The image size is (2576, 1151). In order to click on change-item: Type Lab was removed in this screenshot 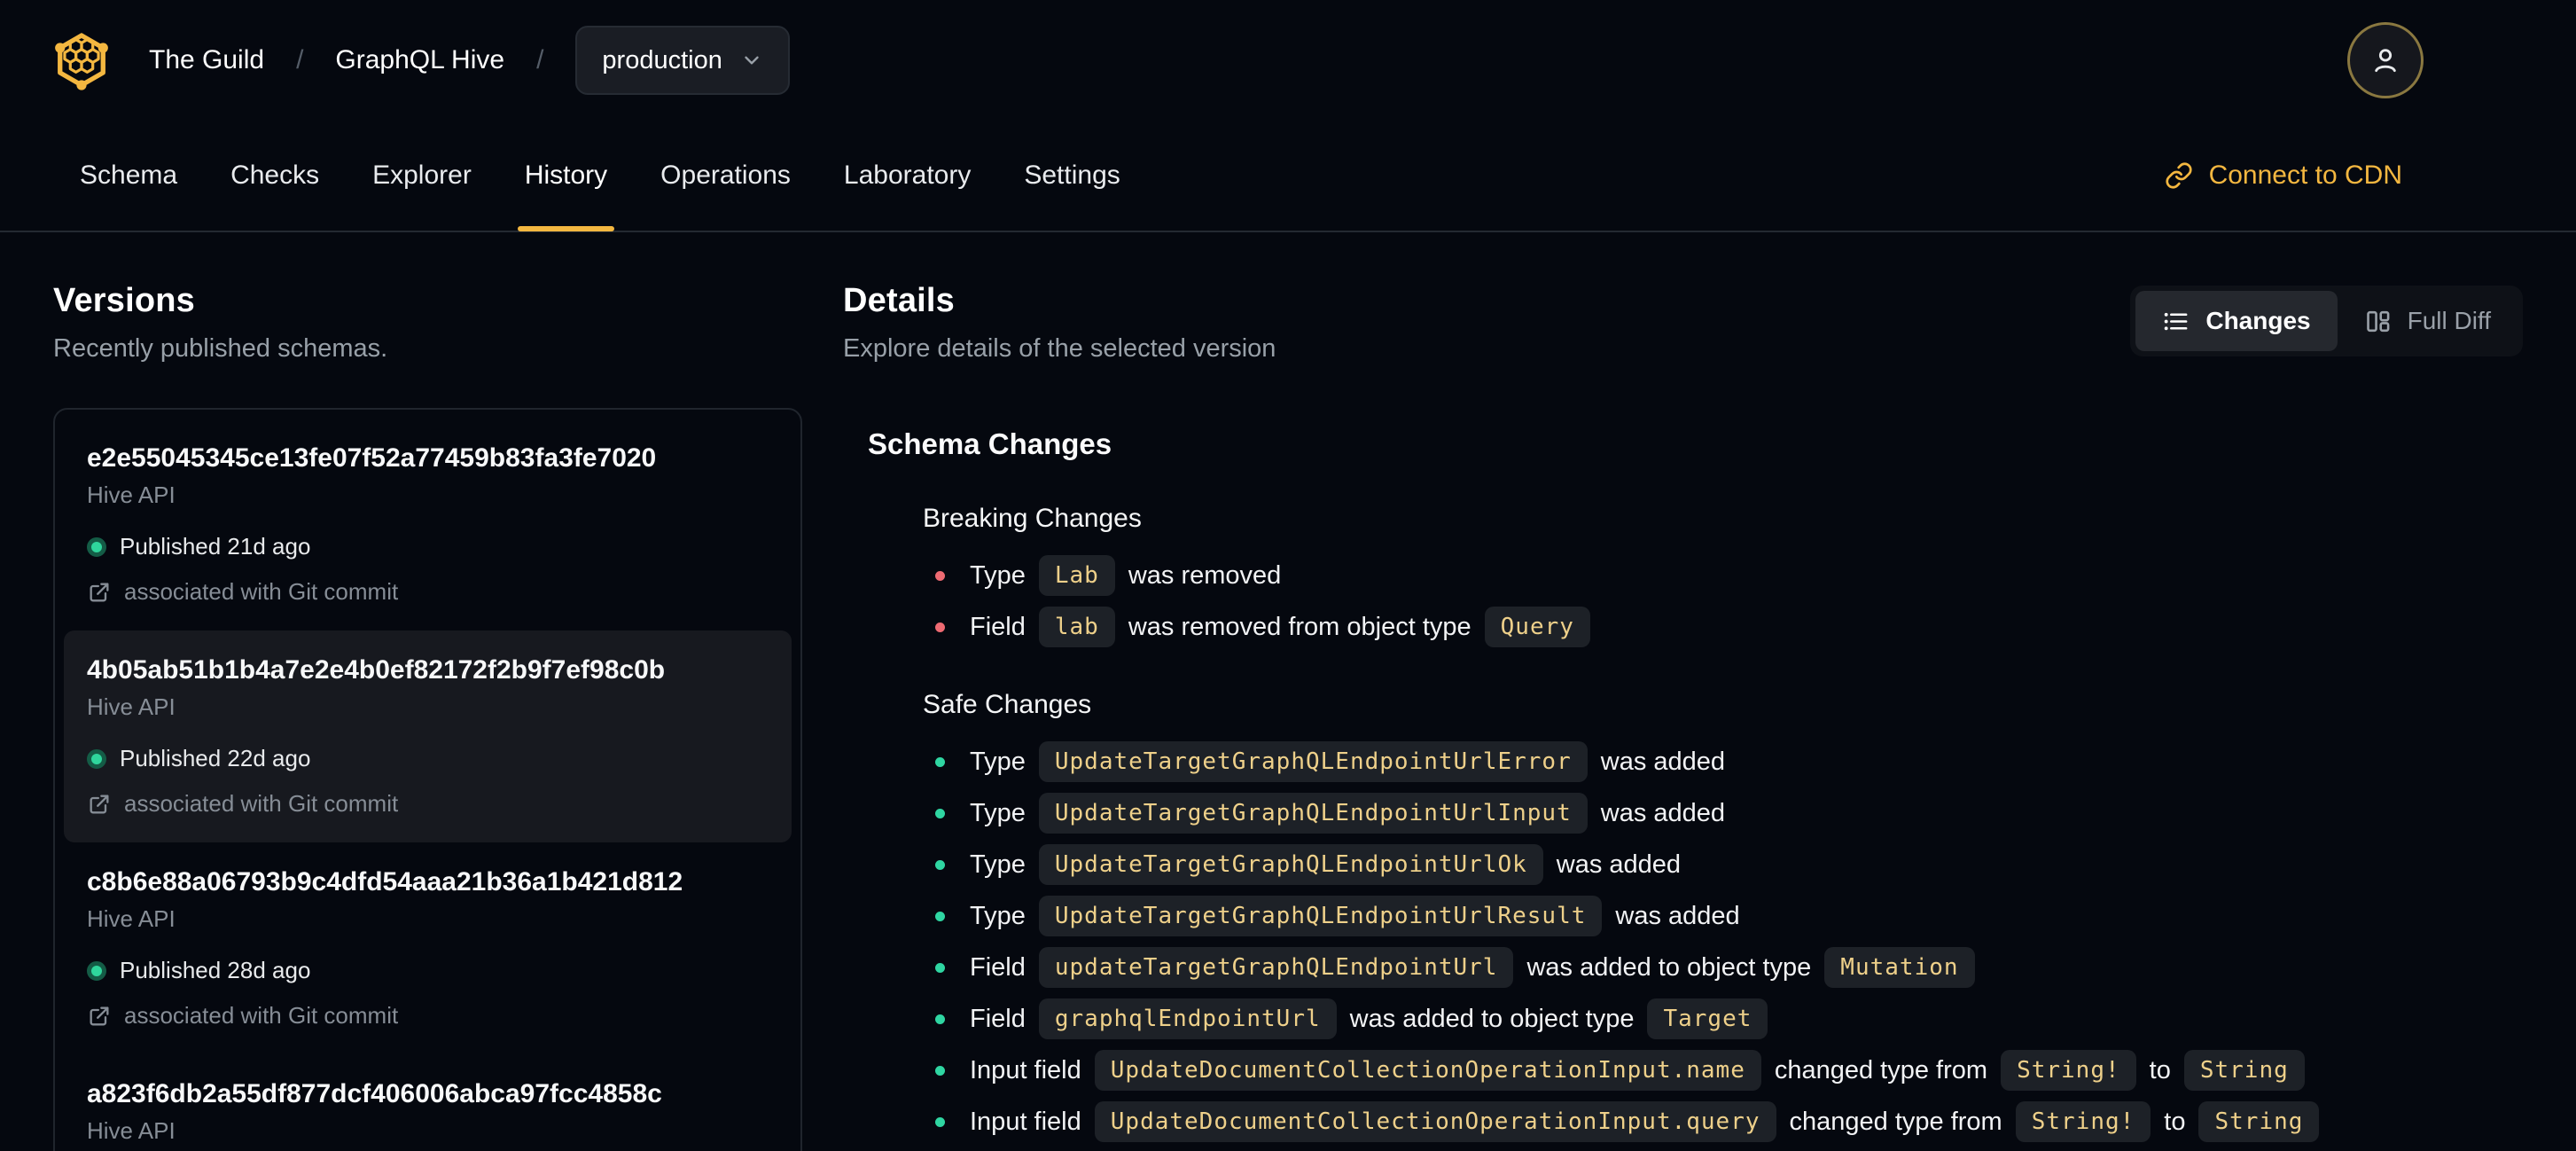, I will do `click(1729, 575)`.